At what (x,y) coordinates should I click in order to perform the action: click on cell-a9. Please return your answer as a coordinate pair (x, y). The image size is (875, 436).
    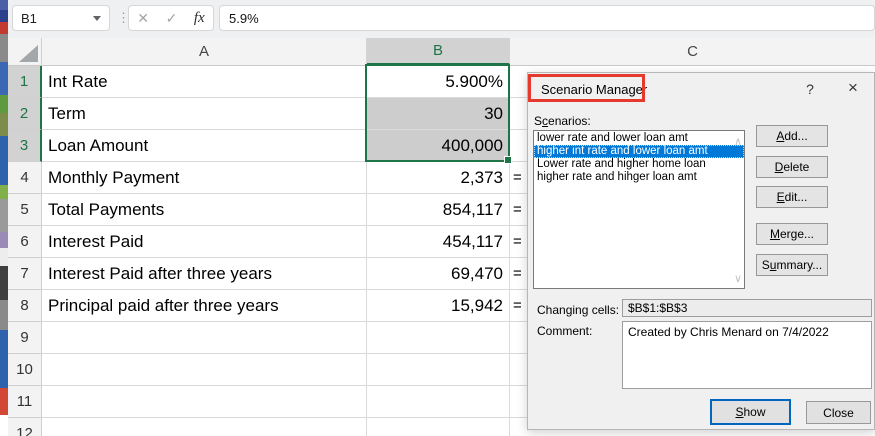
    Looking at the image, I should click on (204, 338).